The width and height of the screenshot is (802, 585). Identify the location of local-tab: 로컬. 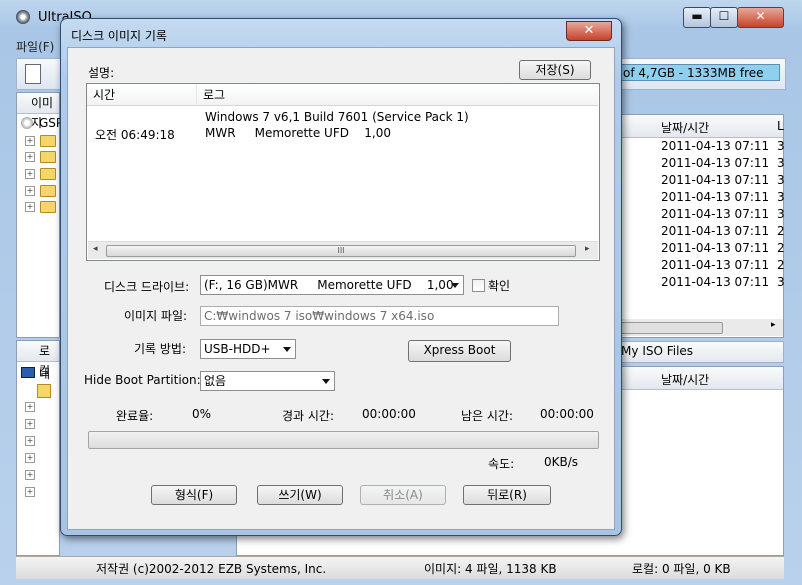
(38, 359).